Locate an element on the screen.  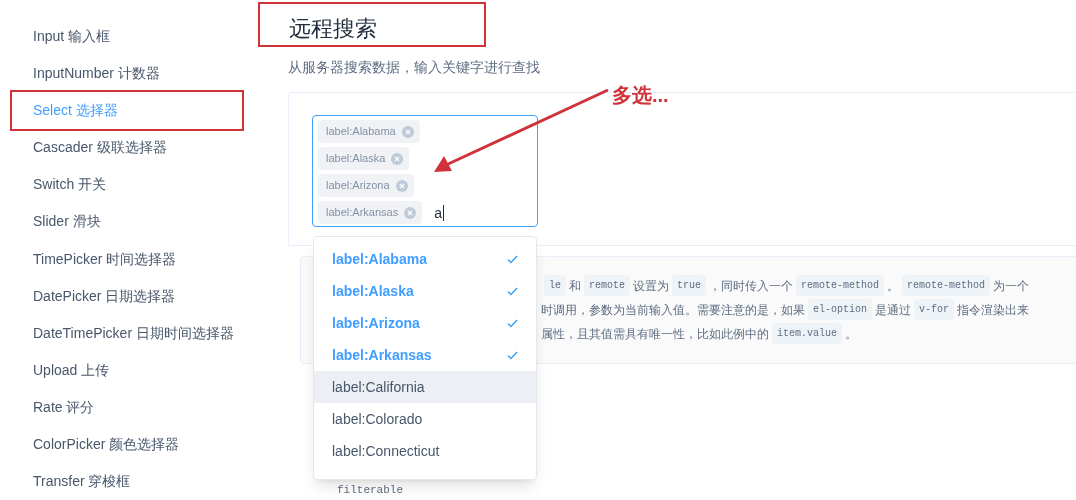
code-snippet: le is located at coordinates (555, 286).